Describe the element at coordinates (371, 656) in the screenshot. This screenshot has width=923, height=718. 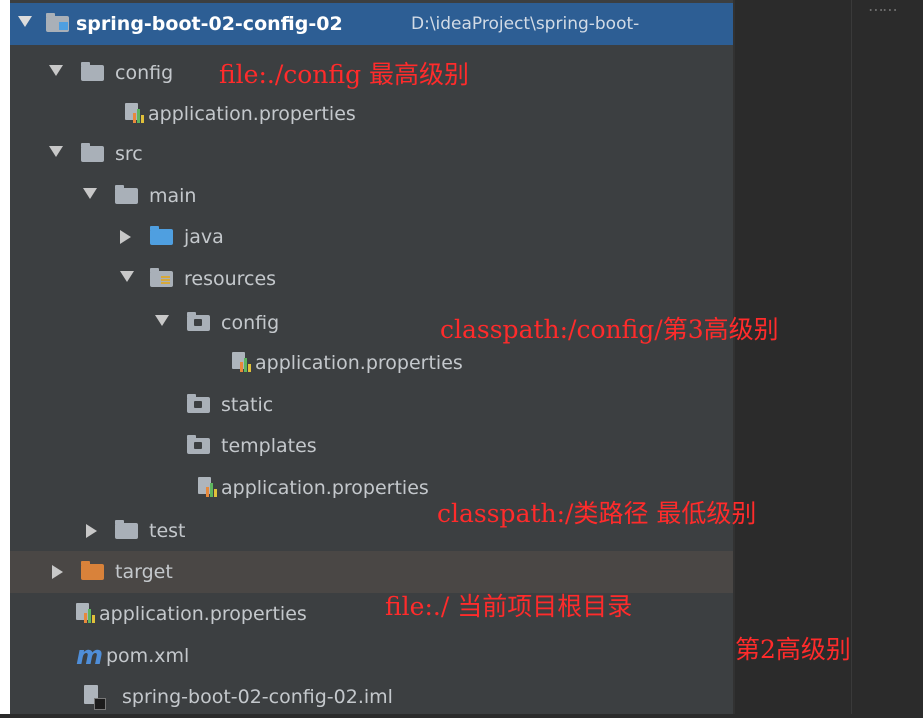
I see `tree-row-pom: m pom.xml` at that location.